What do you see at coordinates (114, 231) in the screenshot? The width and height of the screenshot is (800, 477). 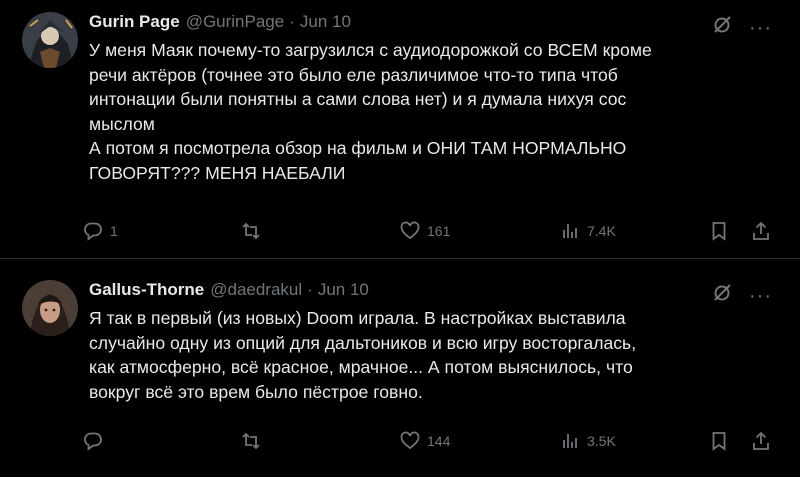 I see `reply-count: 1` at bounding box center [114, 231].